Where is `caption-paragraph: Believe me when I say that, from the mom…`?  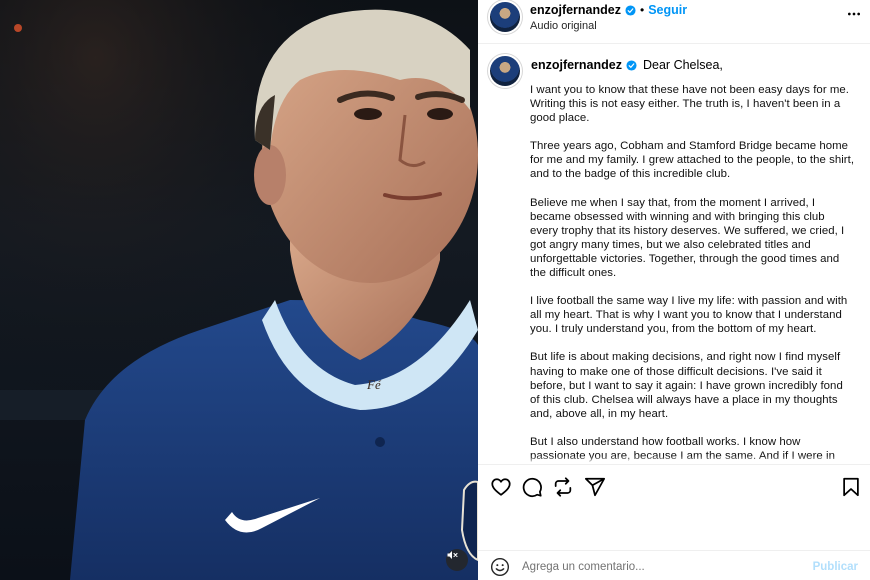 caption-paragraph: Believe me when I say that, from the mom… is located at coordinates (687, 238).